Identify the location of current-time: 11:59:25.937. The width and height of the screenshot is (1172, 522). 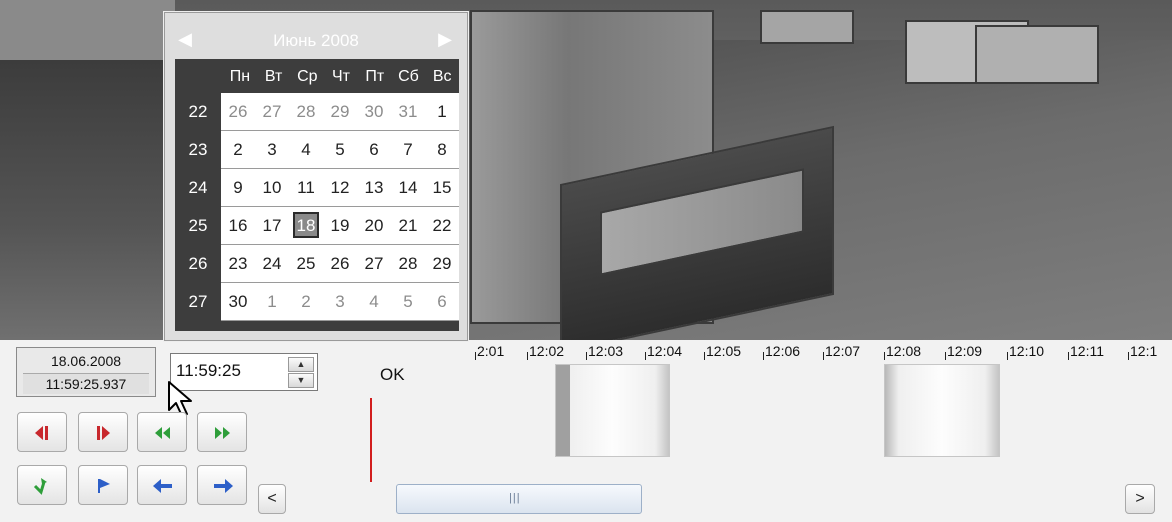
(86, 383).